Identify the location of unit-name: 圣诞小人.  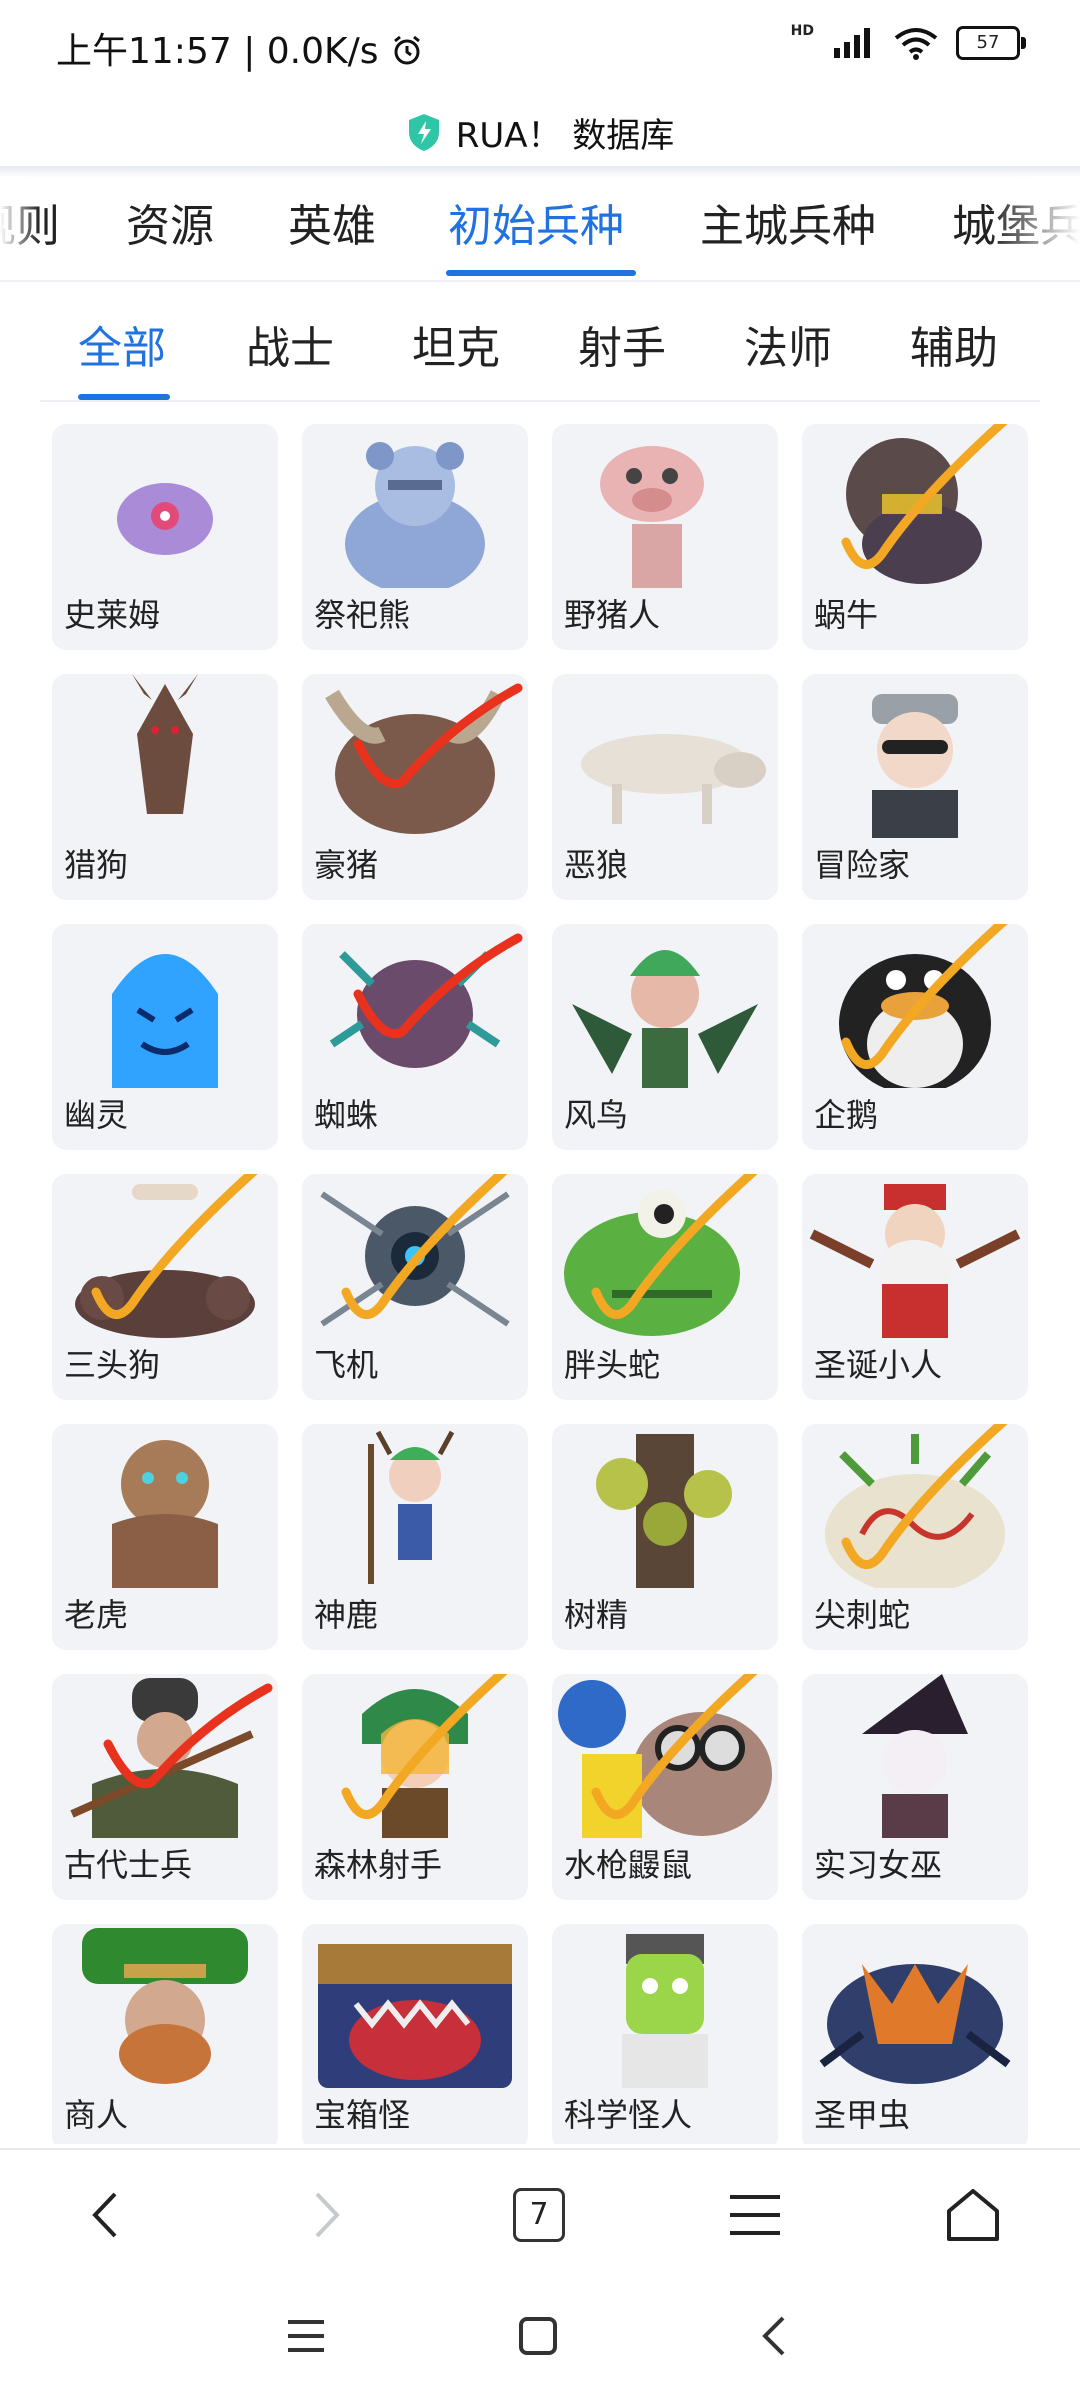
(878, 1365).